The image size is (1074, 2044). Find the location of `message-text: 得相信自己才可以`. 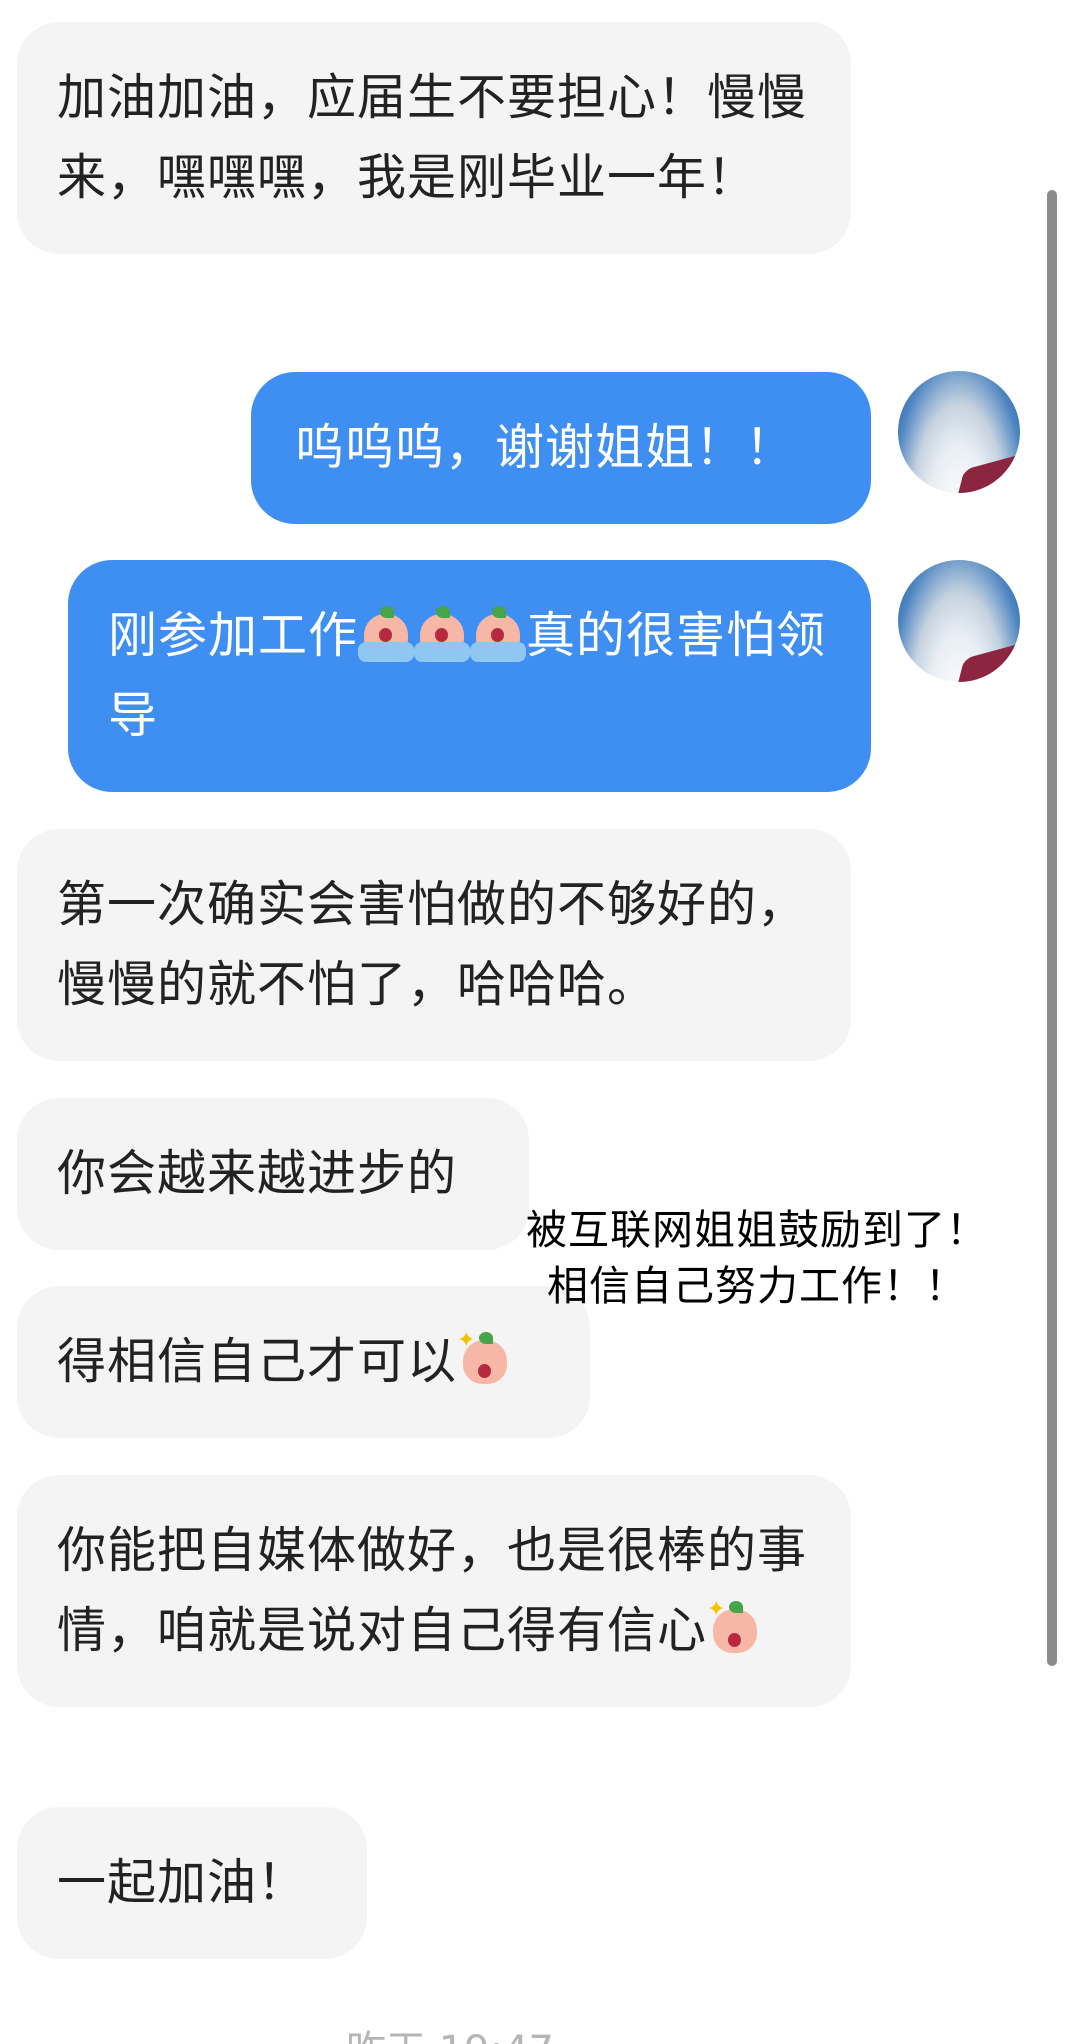

message-text: 得相信自己才可以 is located at coordinates (257, 1361).